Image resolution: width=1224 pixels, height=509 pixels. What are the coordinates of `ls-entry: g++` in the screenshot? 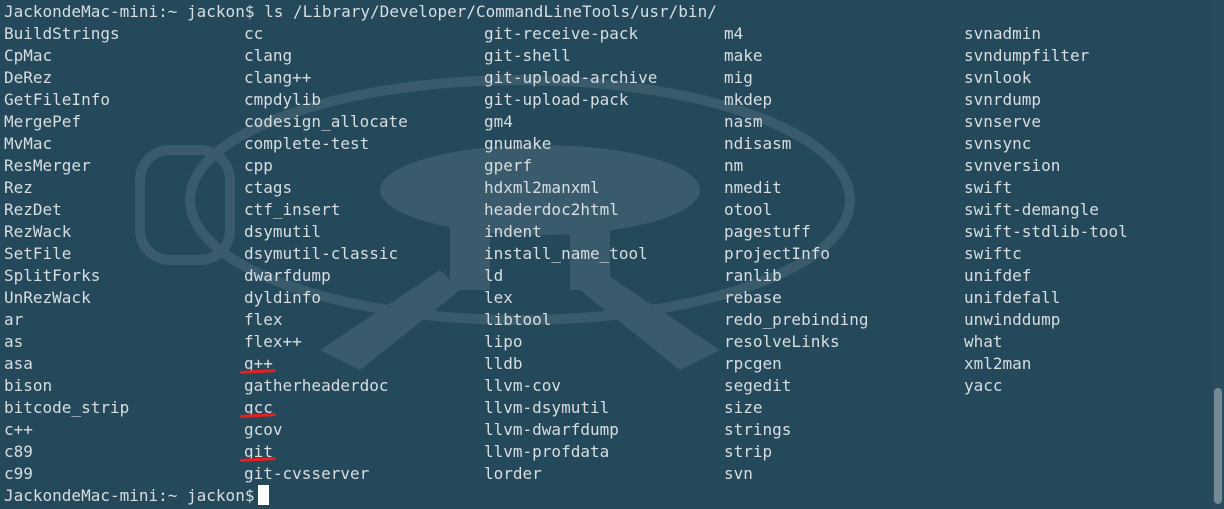 It's located at (323, 364).